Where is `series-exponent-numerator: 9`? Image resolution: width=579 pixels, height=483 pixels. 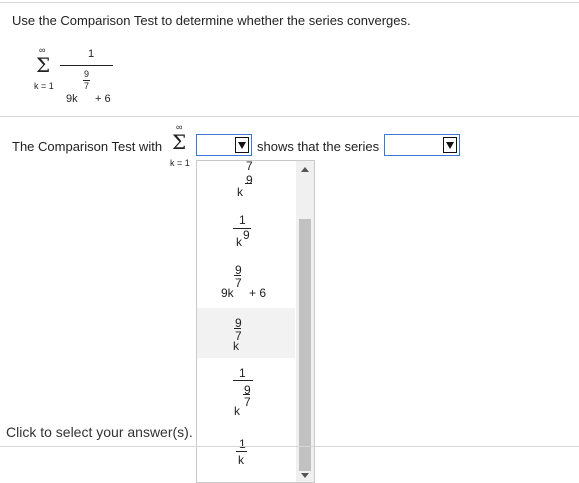 series-exponent-numerator: 9 is located at coordinates (87, 74).